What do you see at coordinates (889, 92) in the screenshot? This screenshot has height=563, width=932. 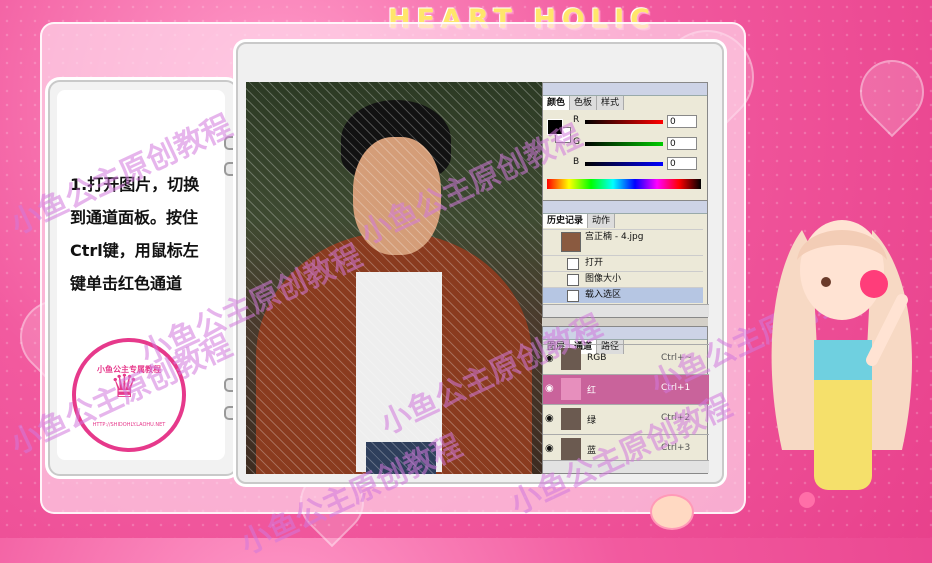 I see `heart-decoration` at bounding box center [889, 92].